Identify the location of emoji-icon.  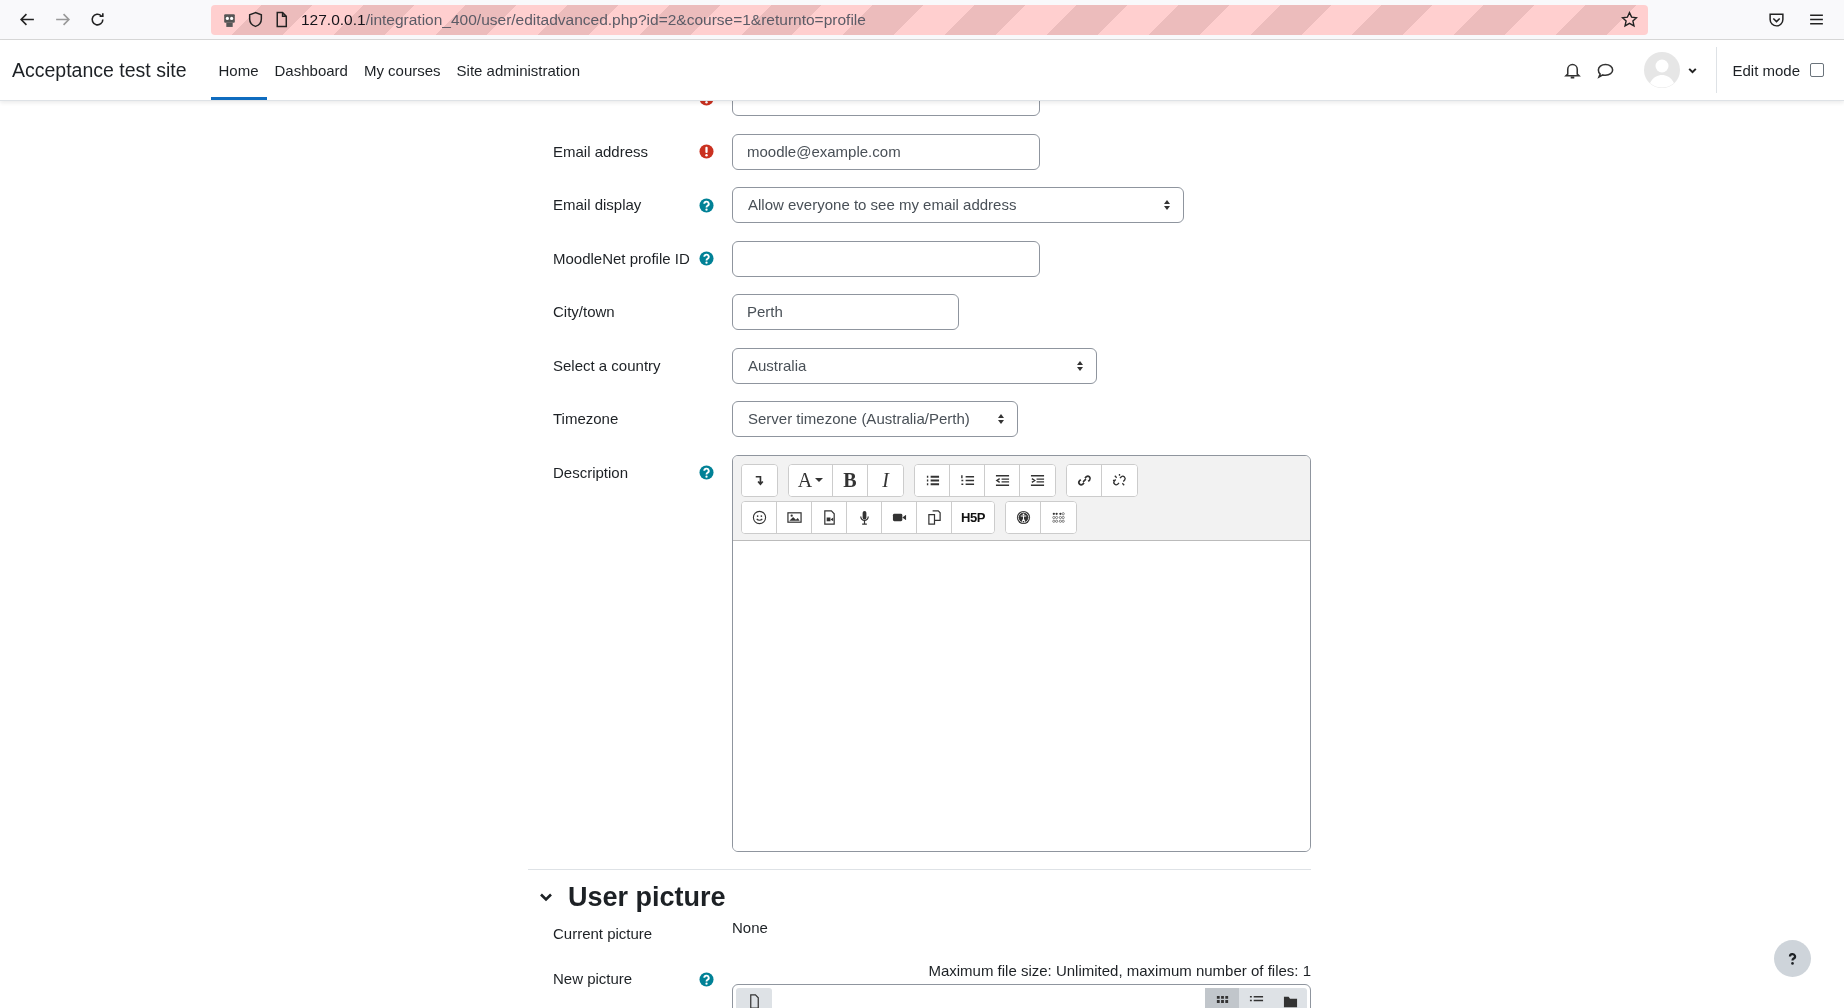
(759, 517).